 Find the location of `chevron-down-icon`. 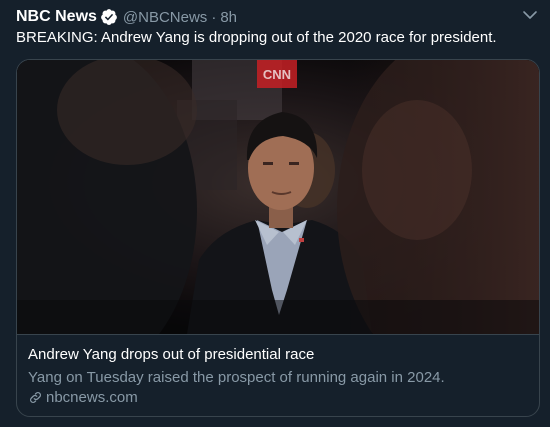

chevron-down-icon is located at coordinates (530, 15).